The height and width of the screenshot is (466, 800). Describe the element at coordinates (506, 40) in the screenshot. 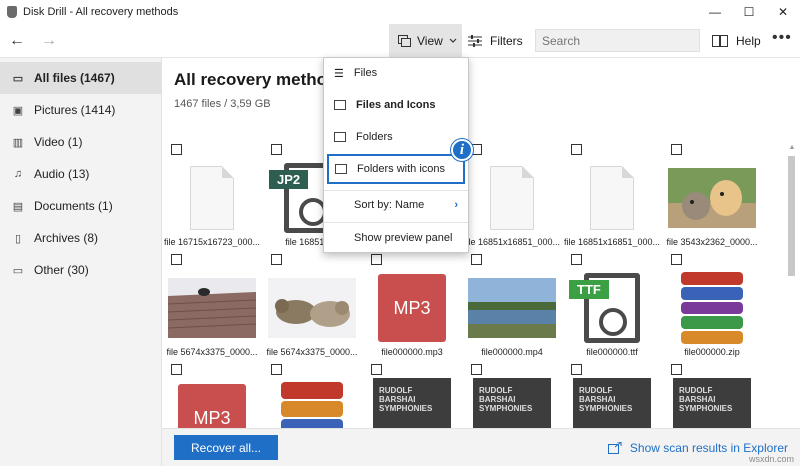

I see `filters-label: Filters` at that location.